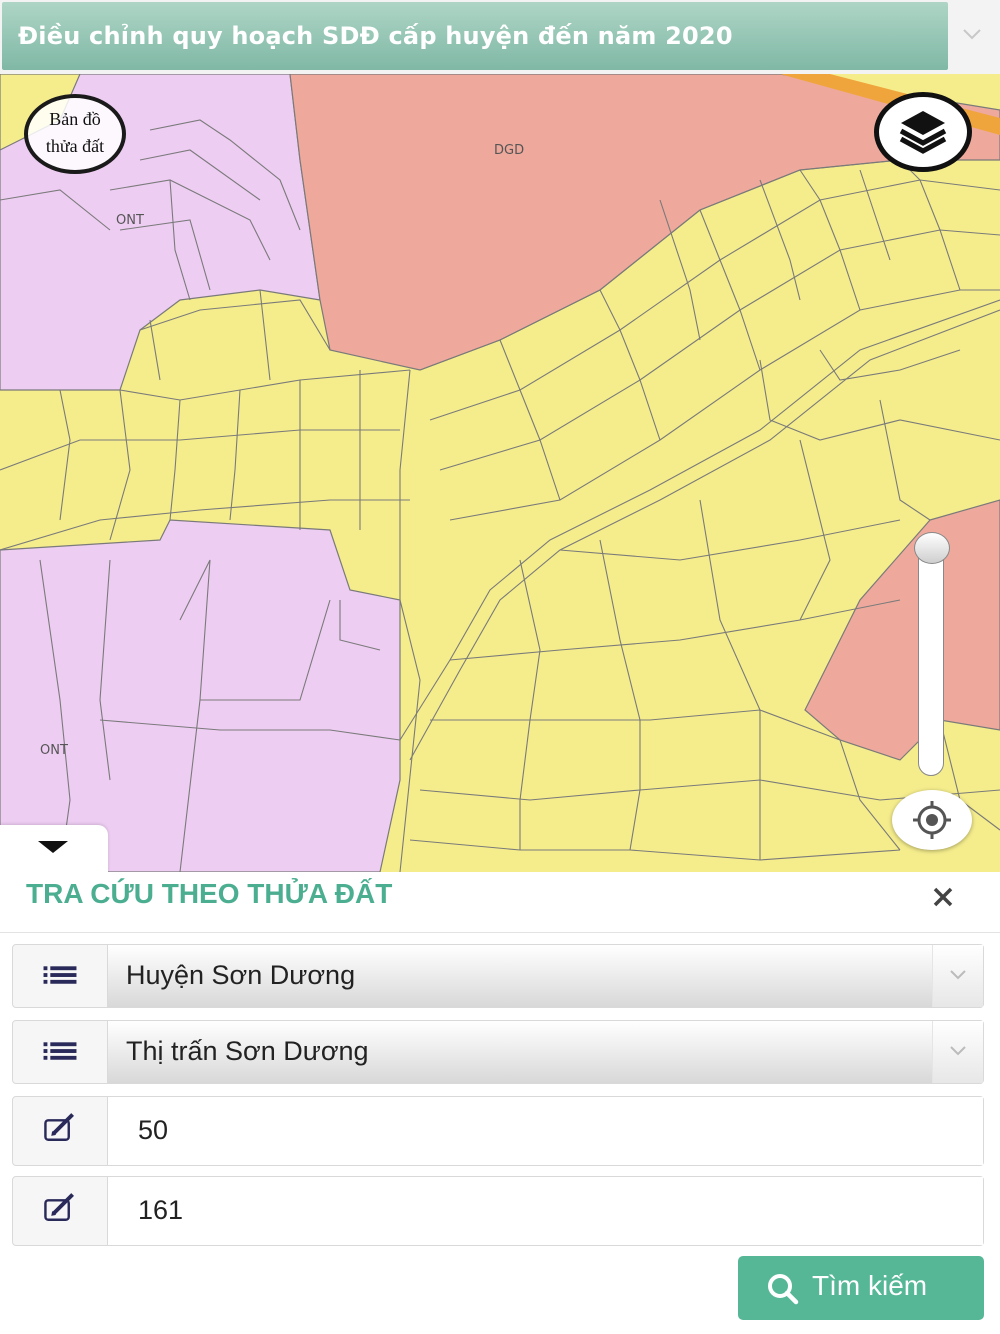 This screenshot has height=1334, width=1000. I want to click on caret-down-icon, so click(53, 847).